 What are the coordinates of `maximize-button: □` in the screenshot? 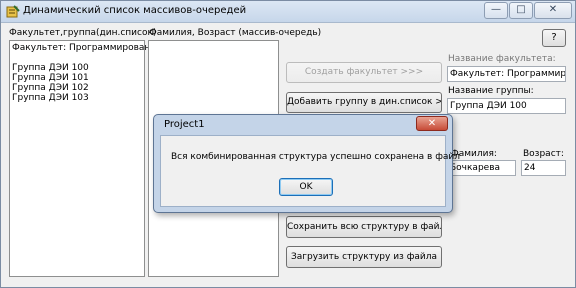 It's located at (521, 10).